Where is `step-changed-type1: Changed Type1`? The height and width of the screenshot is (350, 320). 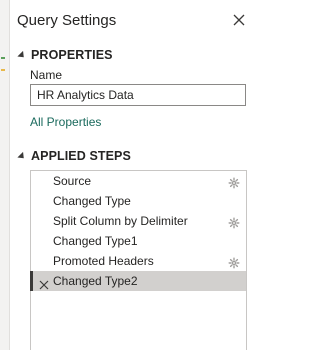
step-changed-type1: Changed Type1 is located at coordinates (138, 241).